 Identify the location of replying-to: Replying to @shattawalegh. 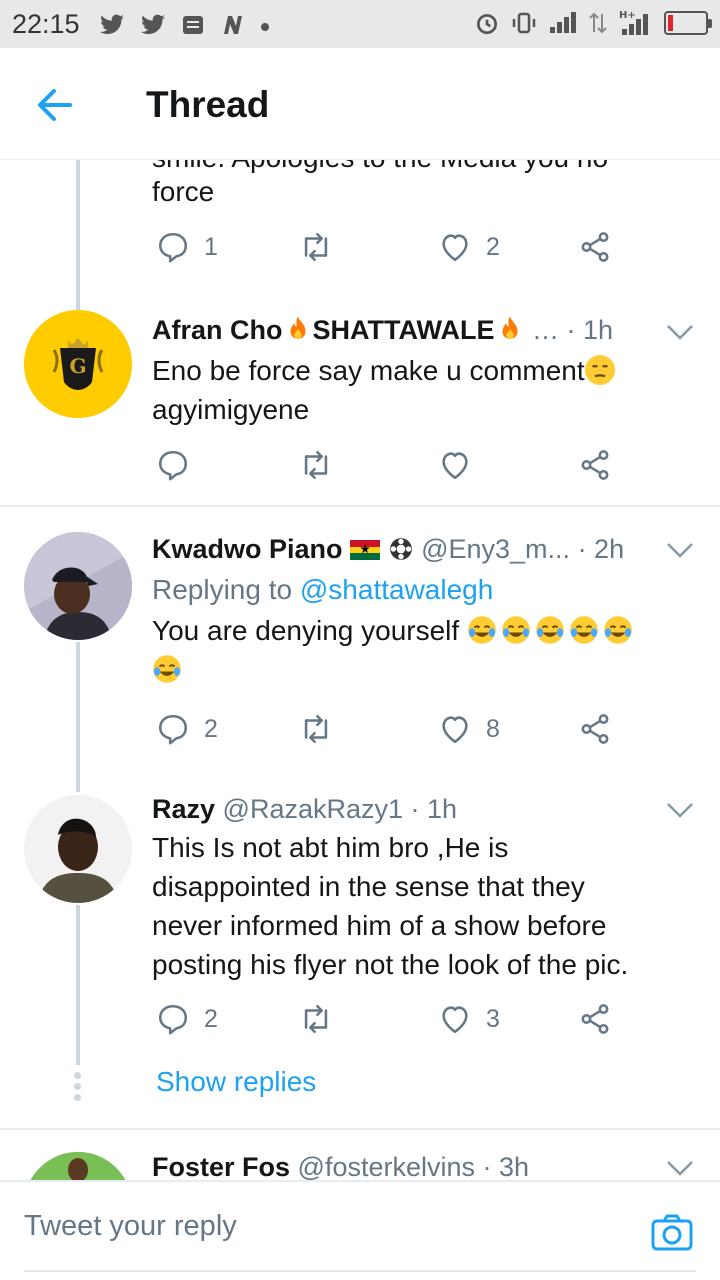
(422, 589).